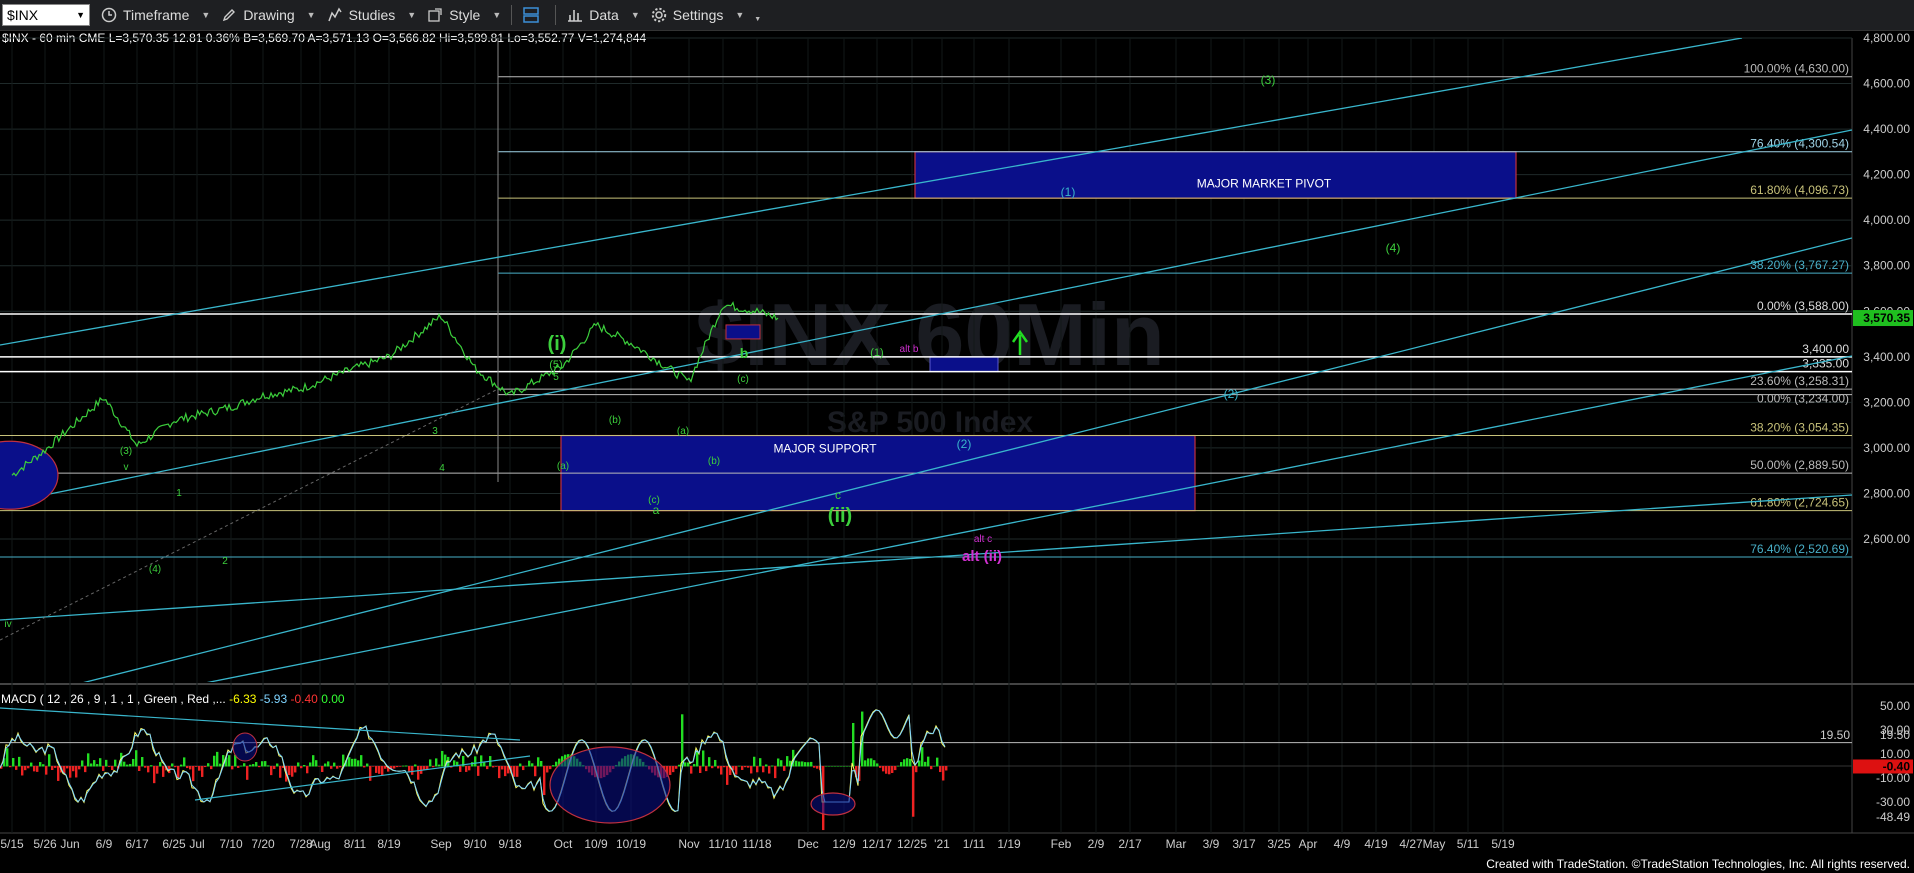 This screenshot has width=1914, height=873. I want to click on time-axis-label: 4/9, so click(1342, 844).